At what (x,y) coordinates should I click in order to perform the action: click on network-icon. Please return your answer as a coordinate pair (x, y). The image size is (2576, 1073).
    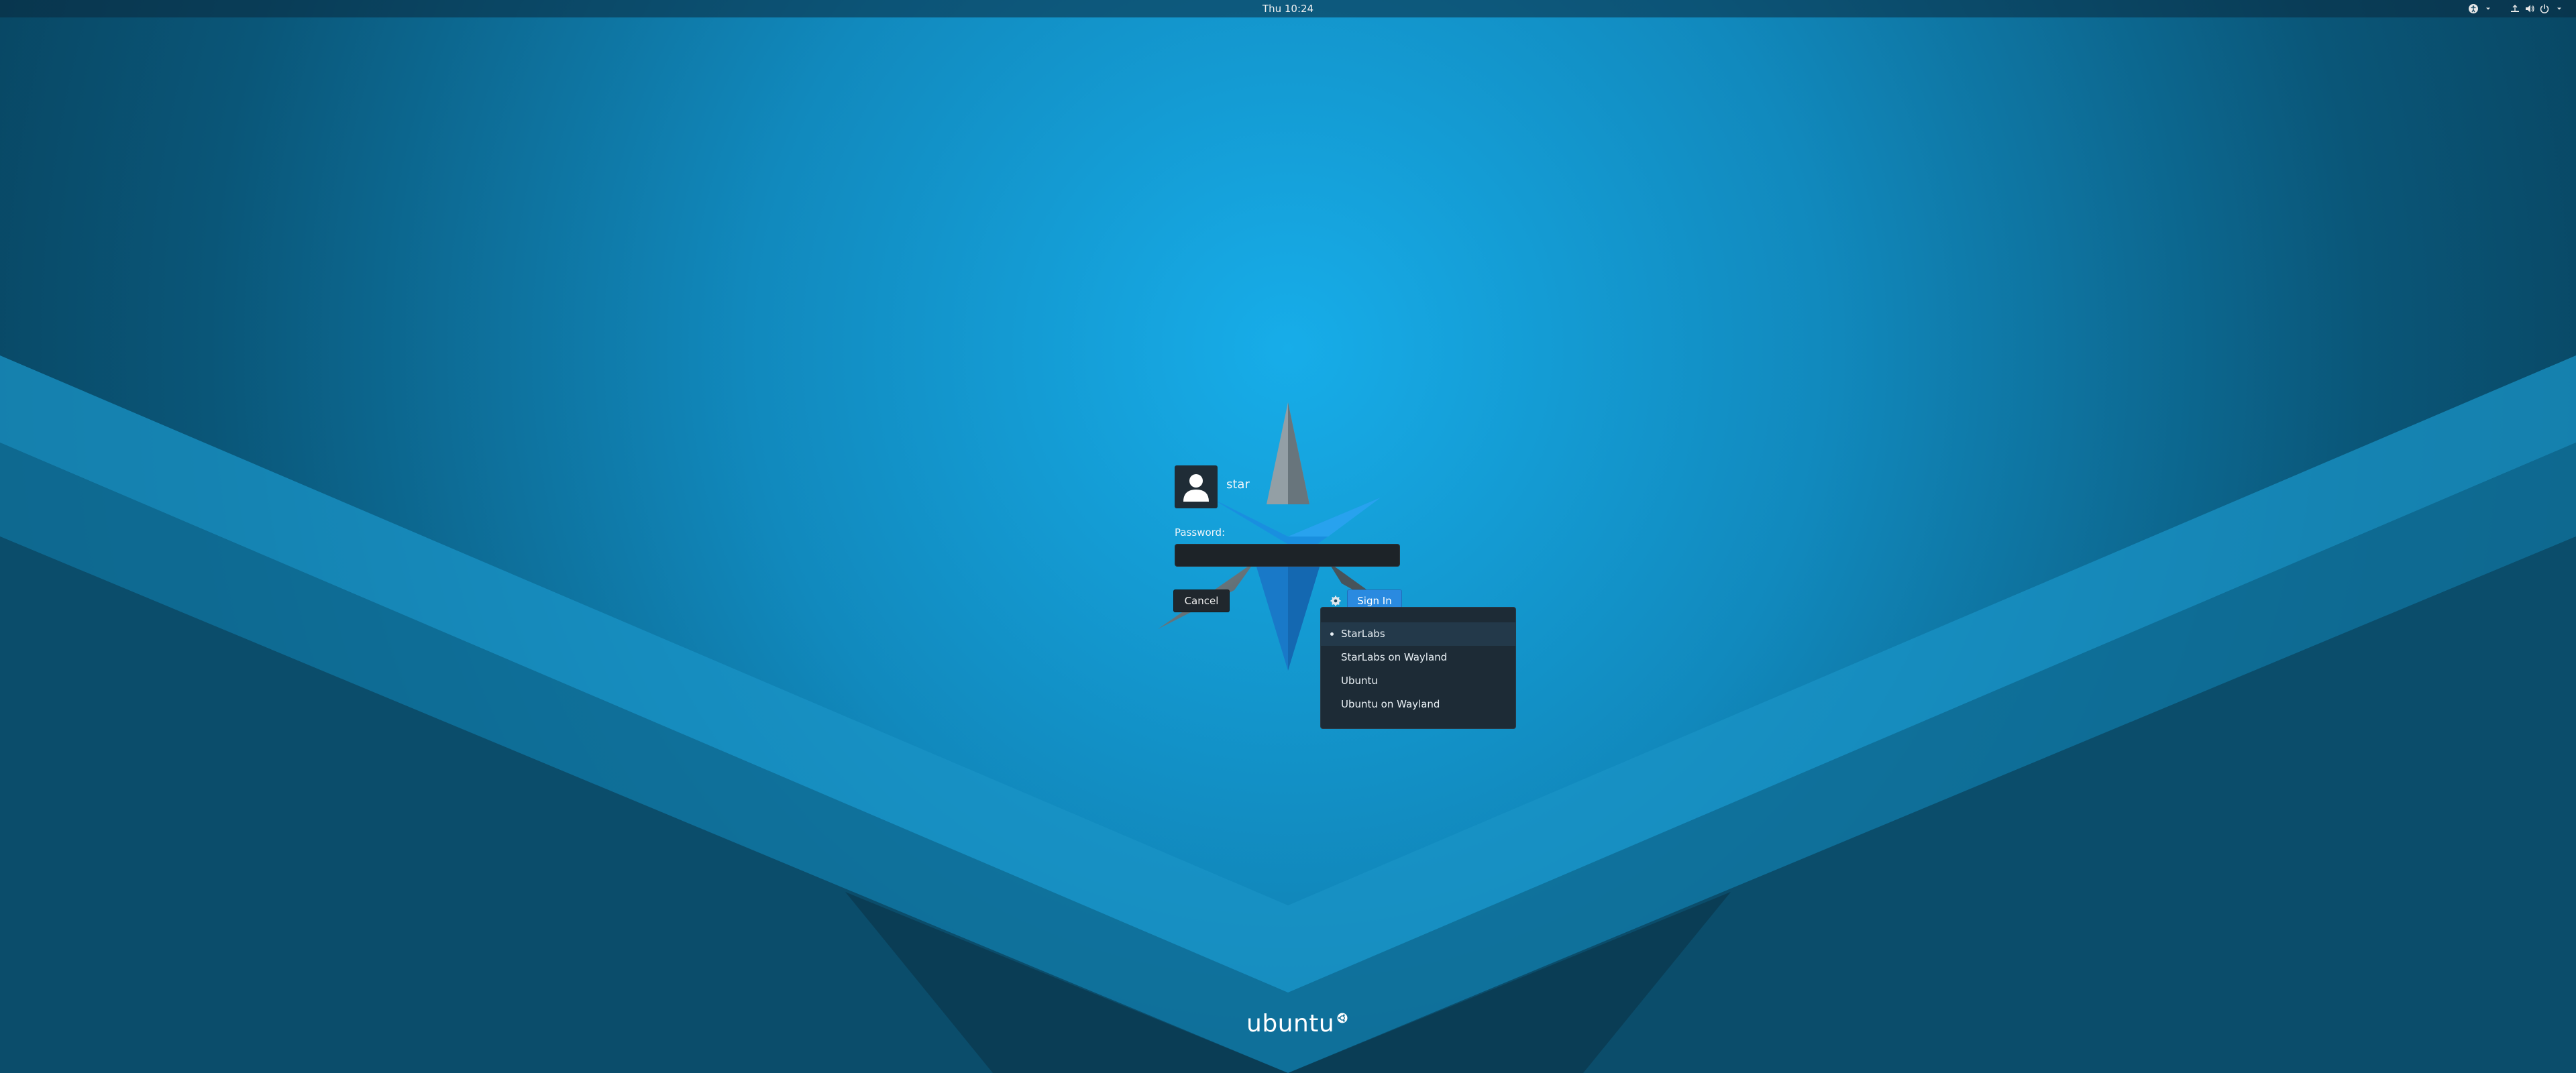
    Looking at the image, I should click on (2515, 8).